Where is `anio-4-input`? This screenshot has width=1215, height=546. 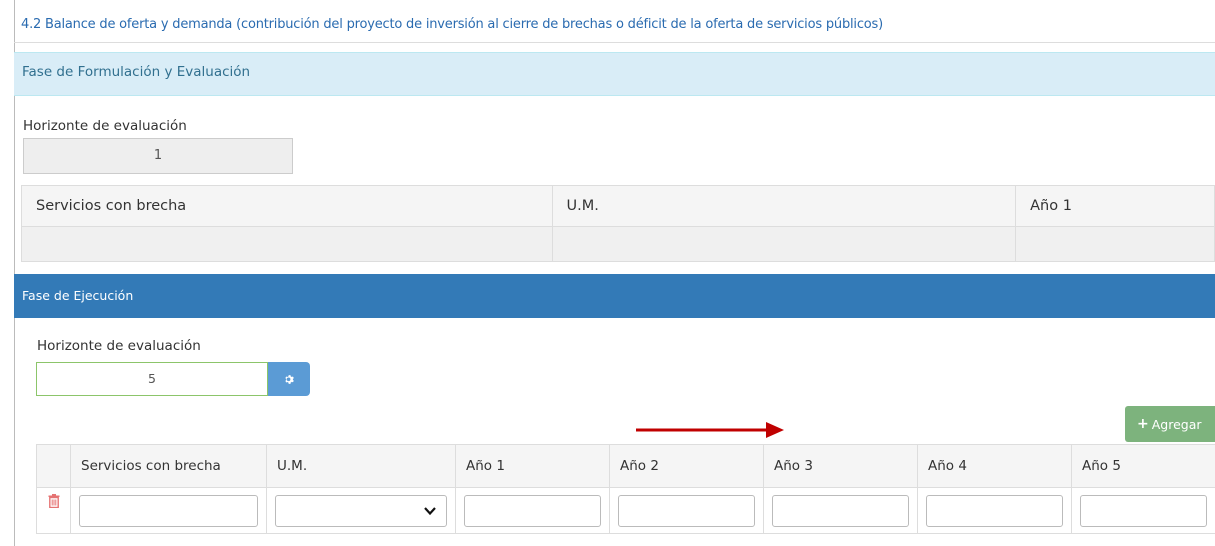
anio-4-input is located at coordinates (994, 510).